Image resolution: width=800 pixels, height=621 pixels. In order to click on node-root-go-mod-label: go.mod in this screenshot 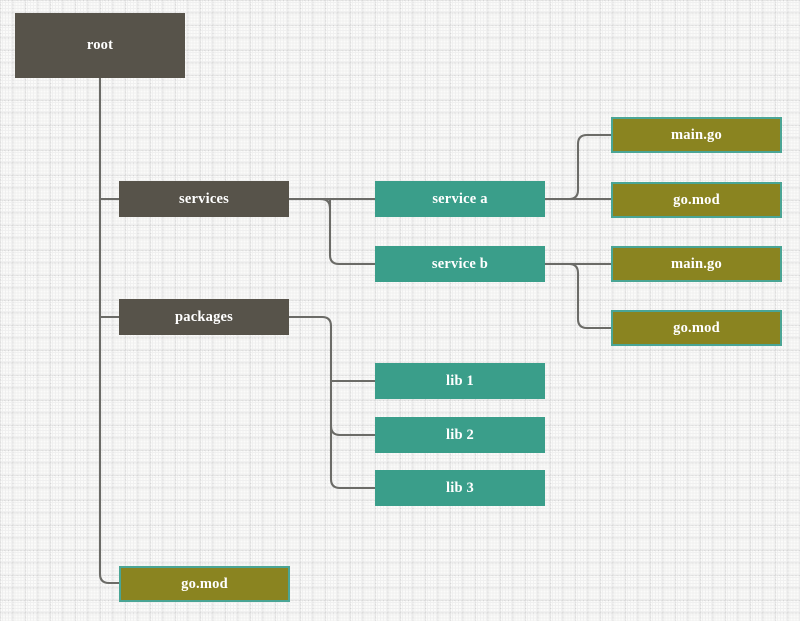, I will do `click(204, 583)`.